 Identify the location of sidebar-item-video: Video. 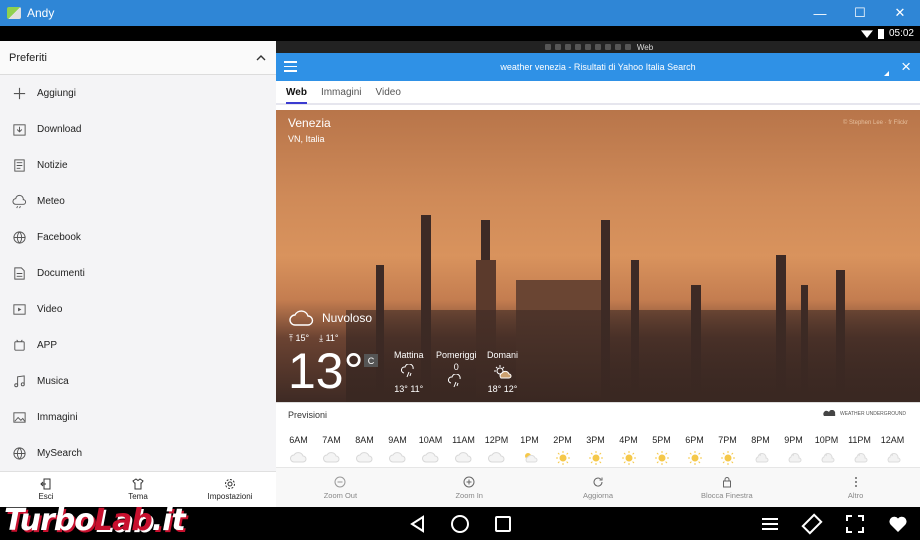
(138, 309).